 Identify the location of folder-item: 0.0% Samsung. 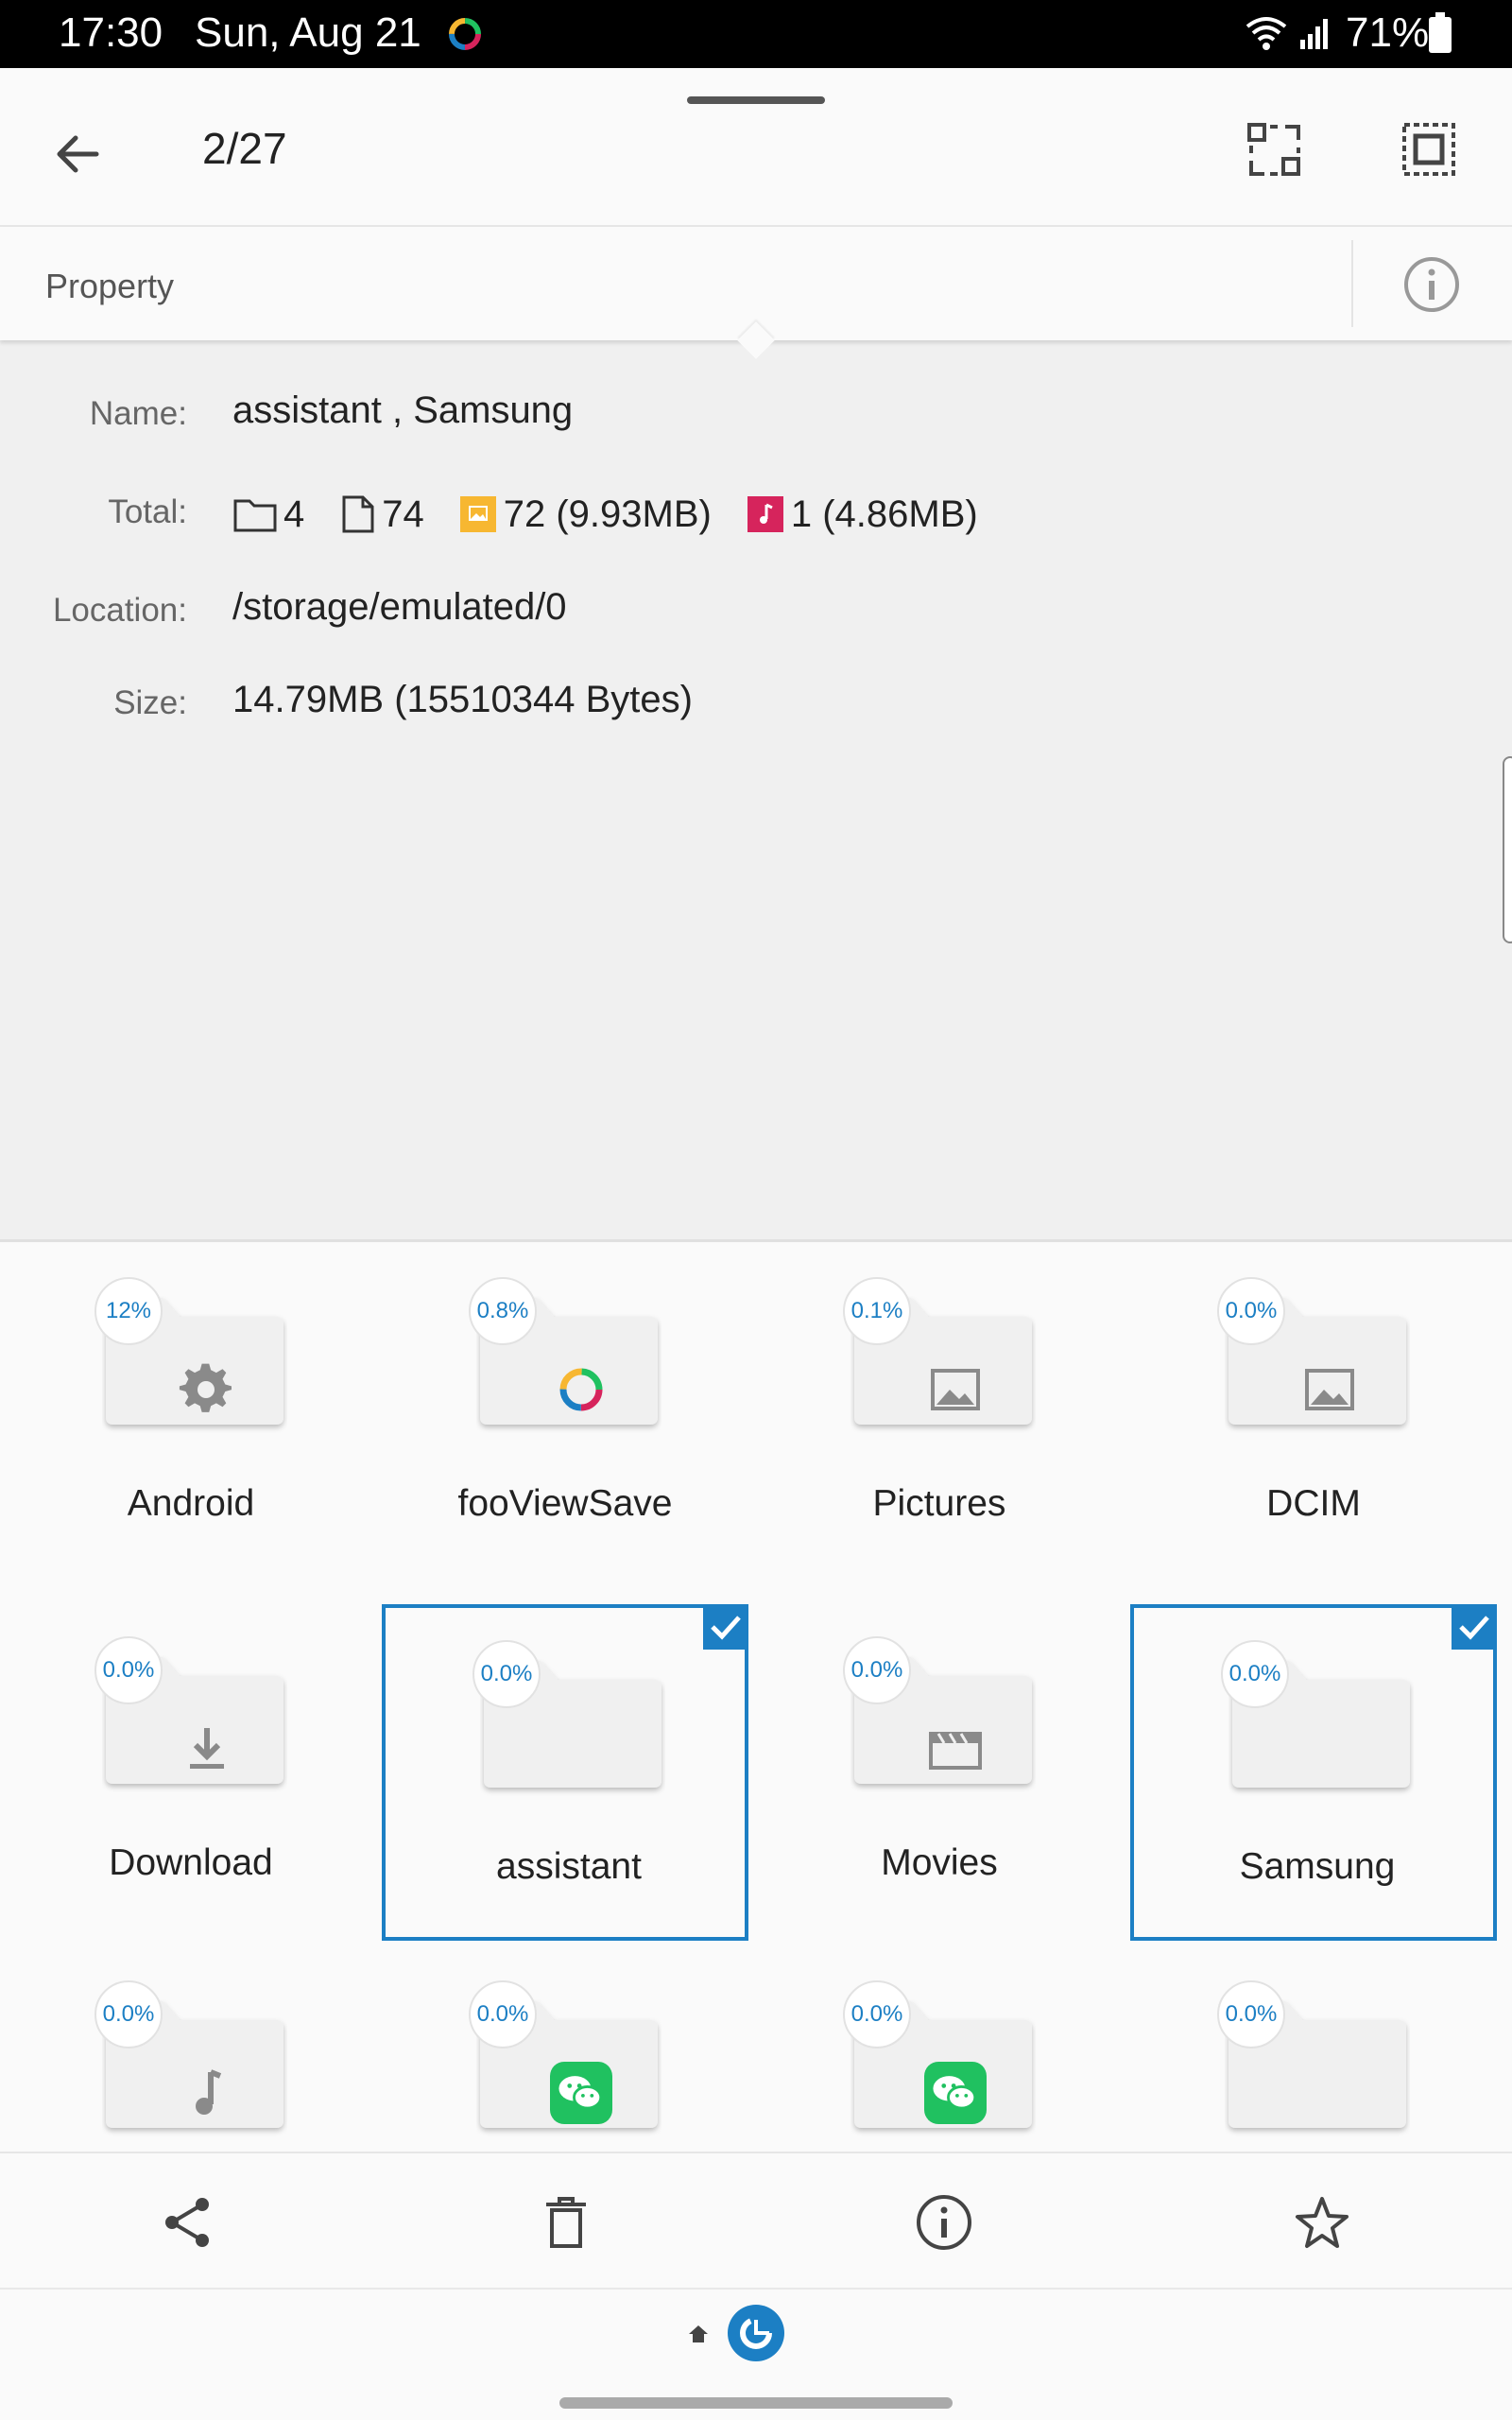
(1313, 1772).